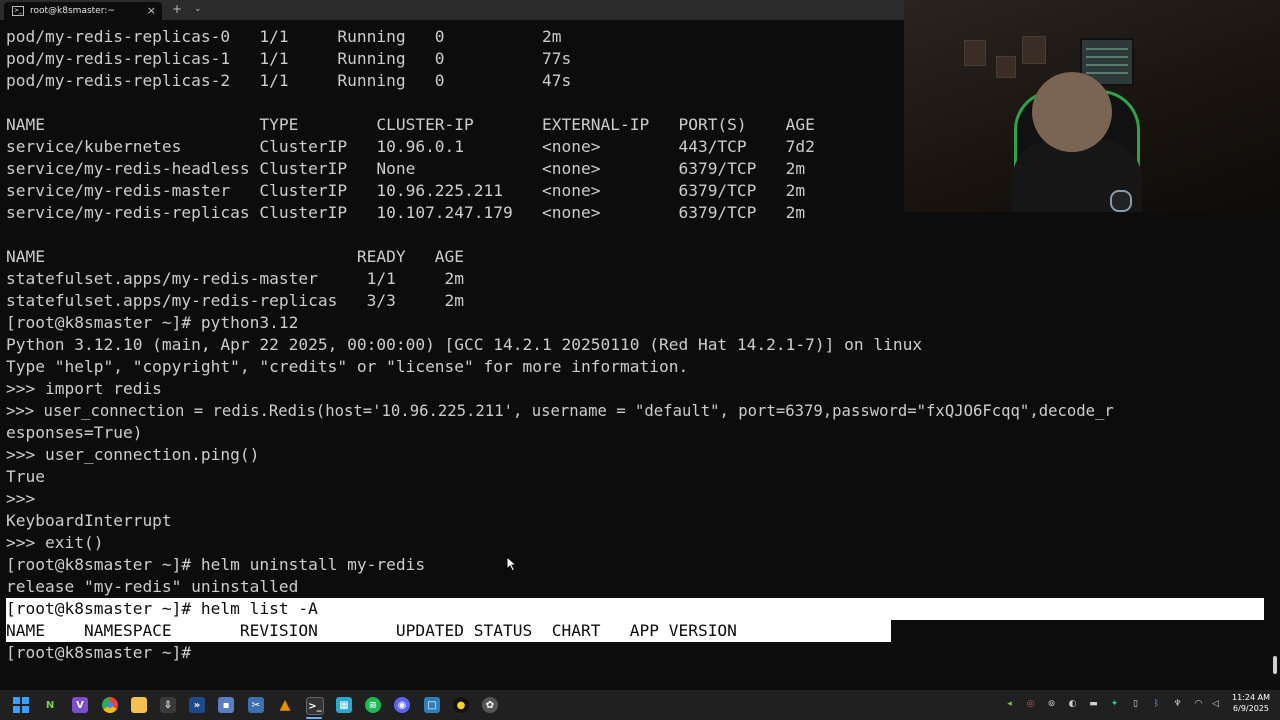 This screenshot has height=720, width=1280. I want to click on mouse-cursor-icon, so click(512, 564).